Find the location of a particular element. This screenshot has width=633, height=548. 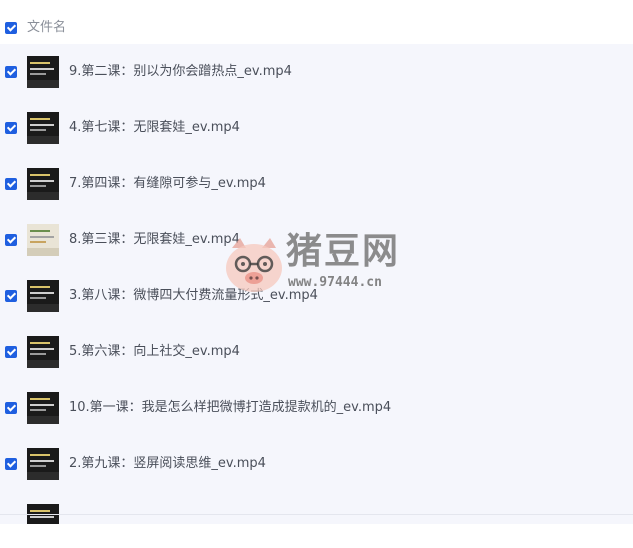

file-row: 10.第一课：我是怎么样把微博打造成提款机的_ev.mp4 is located at coordinates (316, 408).